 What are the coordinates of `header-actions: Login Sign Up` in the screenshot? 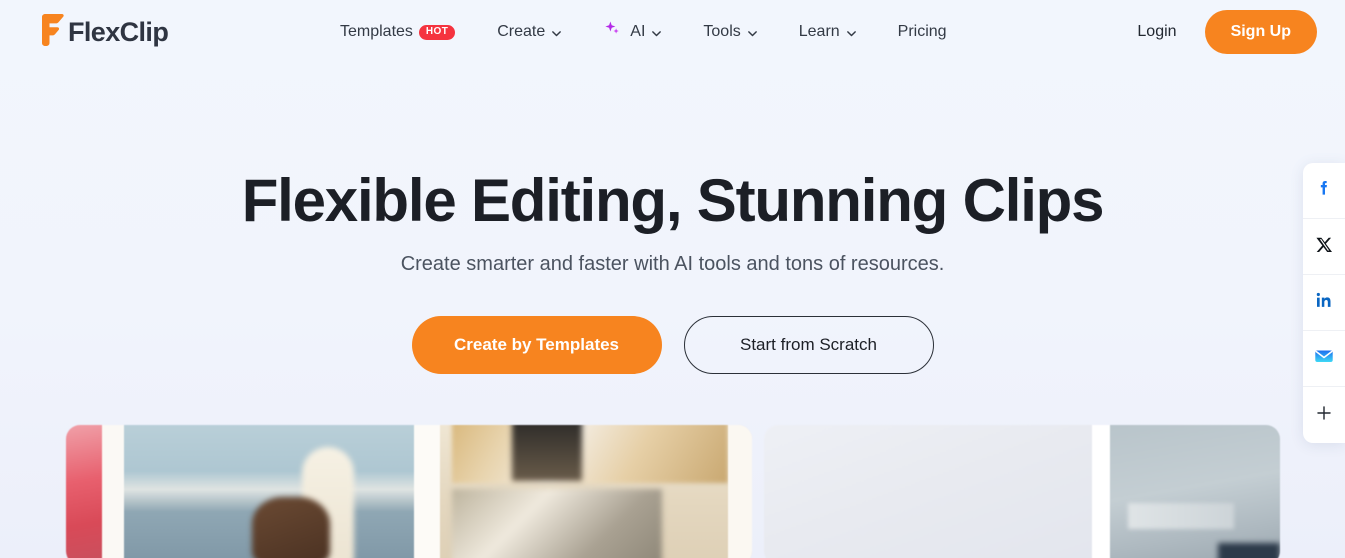 It's located at (1222, 32).